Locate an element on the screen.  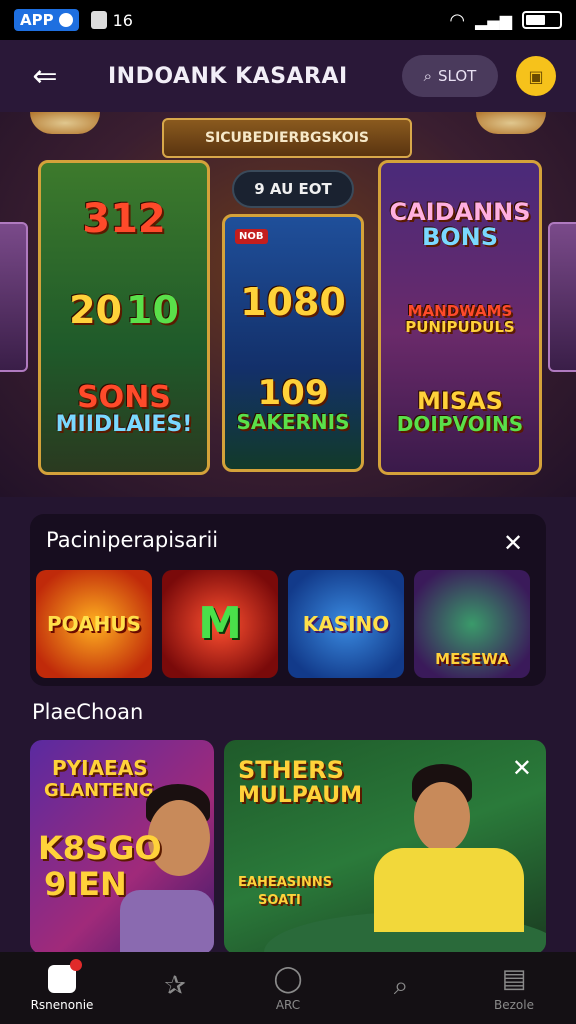
nav-label: ARC is located at coordinates (288, 1005).